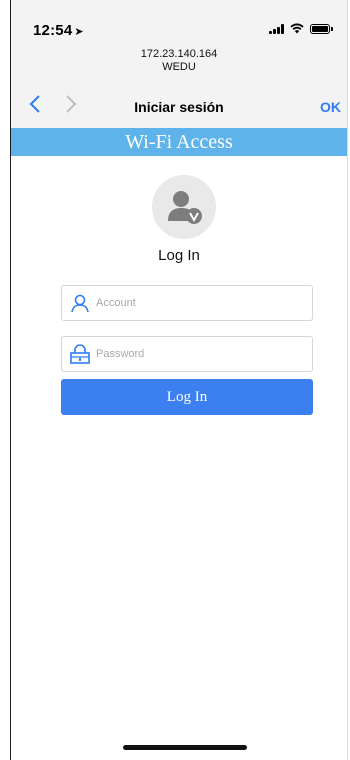 Image resolution: width=350 pixels, height=760 pixels. What do you see at coordinates (187, 397) in the screenshot?
I see `login-button: Log In` at bounding box center [187, 397].